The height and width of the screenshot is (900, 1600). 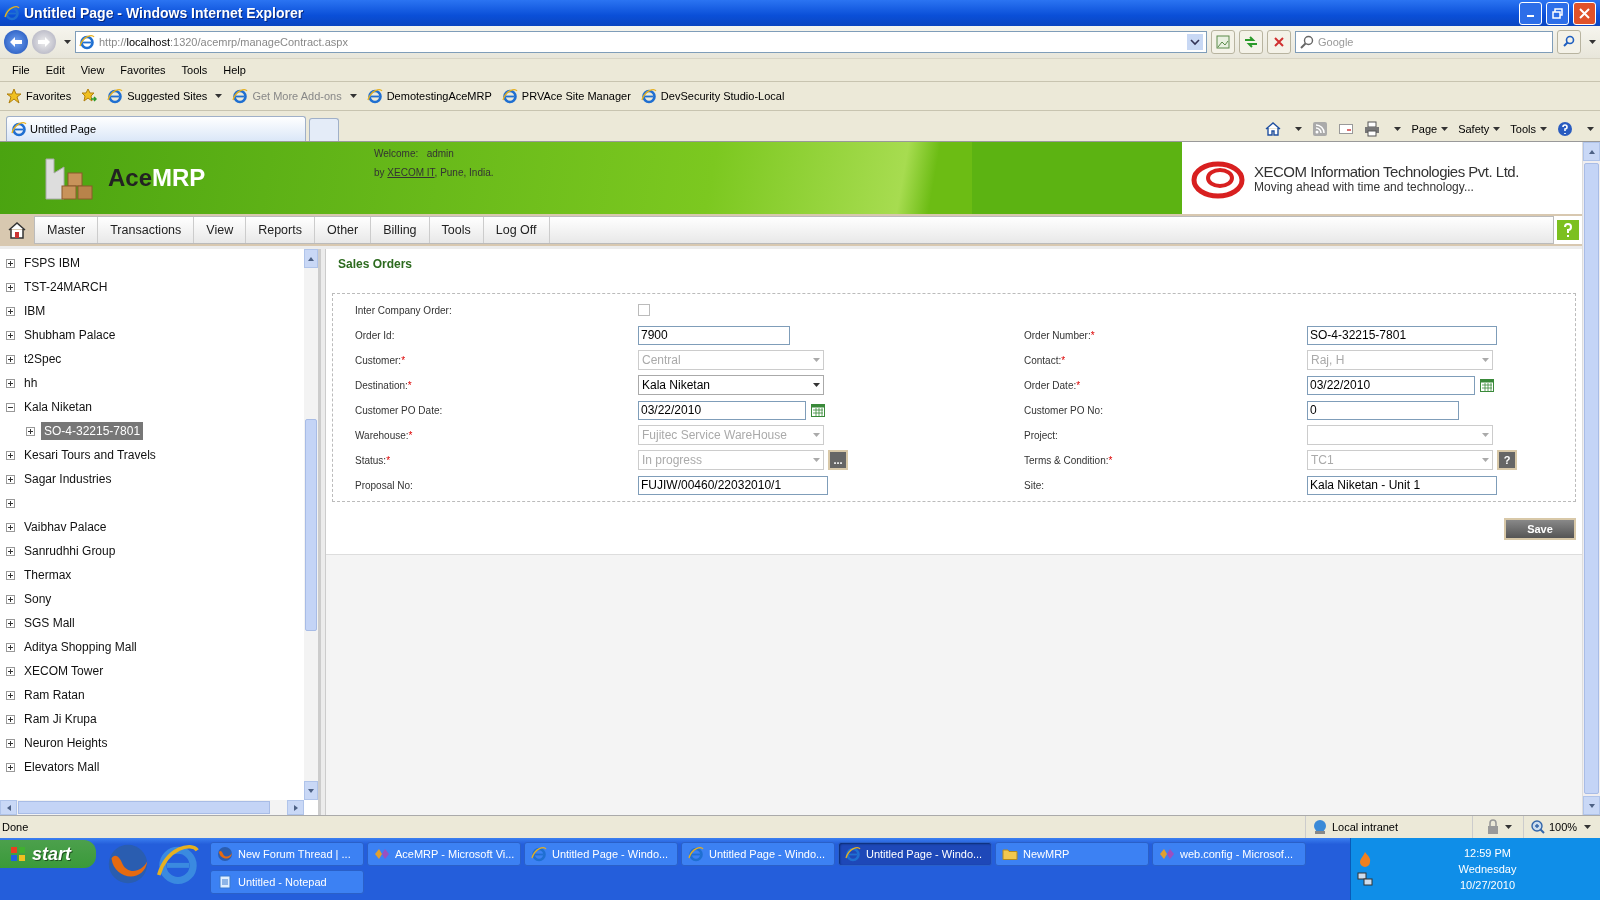 I want to click on close-button, so click(x=1584, y=13).